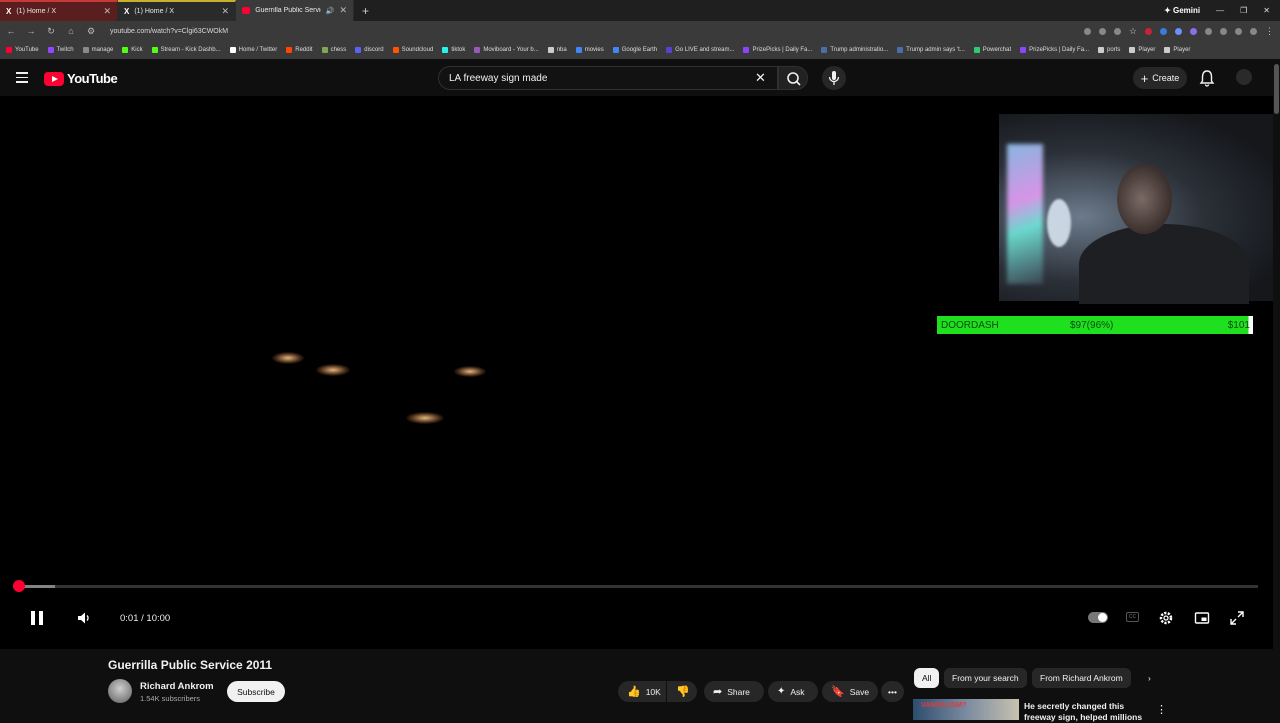 This screenshot has width=1280, height=723. What do you see at coordinates (154, 11) in the screenshot?
I see `tab-title: (1) Home / X` at bounding box center [154, 11].